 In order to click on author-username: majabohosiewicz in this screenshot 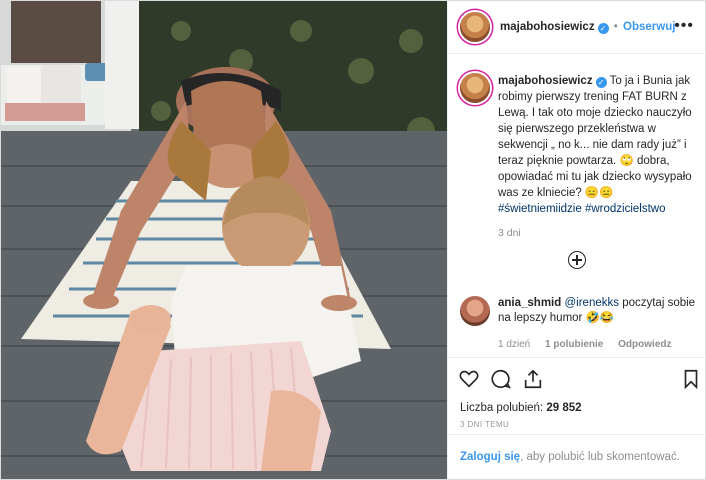, I will do `click(547, 27)`.